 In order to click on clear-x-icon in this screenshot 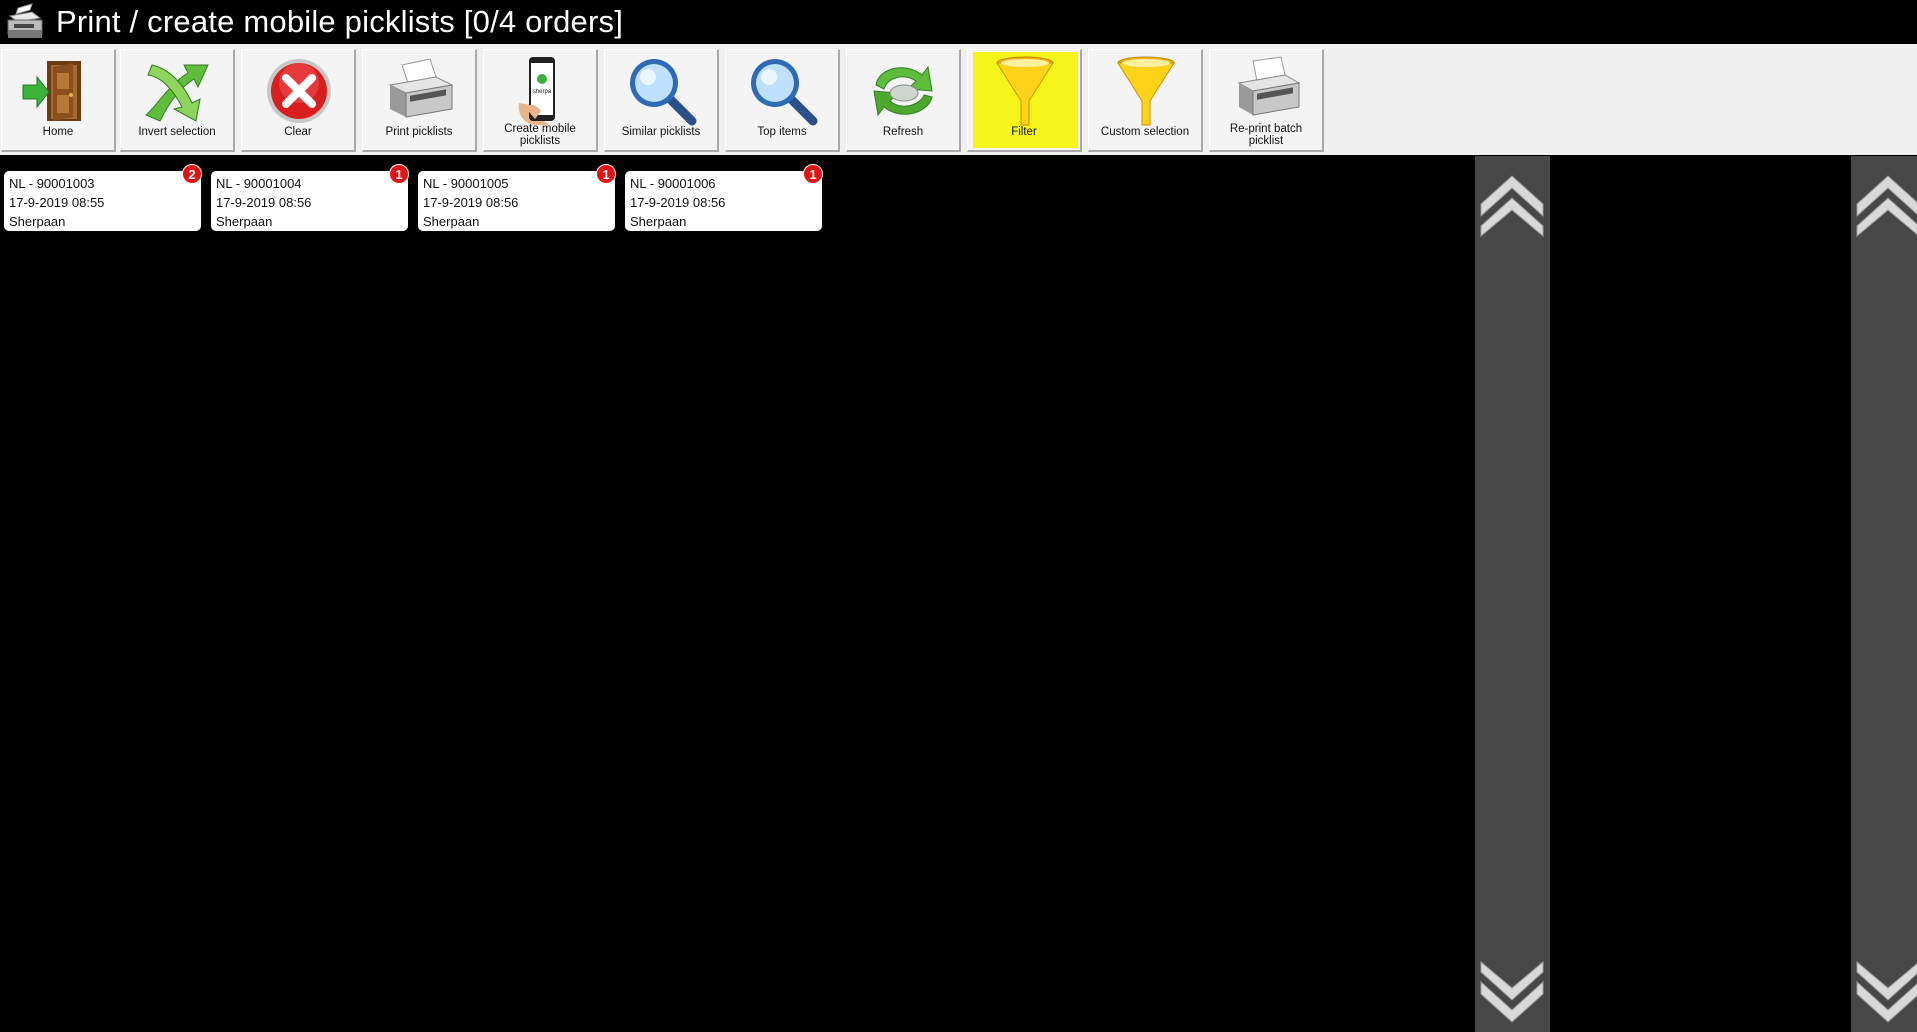, I will do `click(299, 91)`.